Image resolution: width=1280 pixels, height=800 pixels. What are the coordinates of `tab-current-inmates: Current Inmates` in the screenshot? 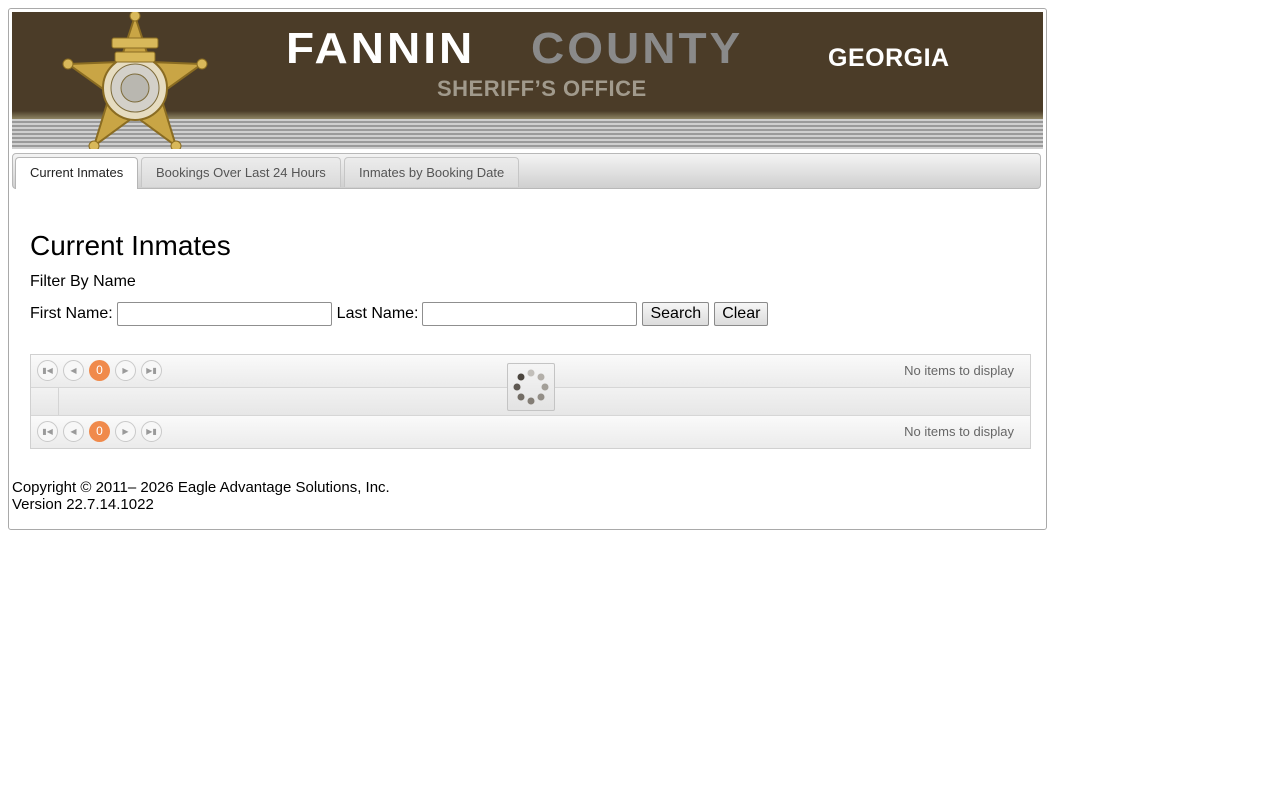 It's located at (77, 173).